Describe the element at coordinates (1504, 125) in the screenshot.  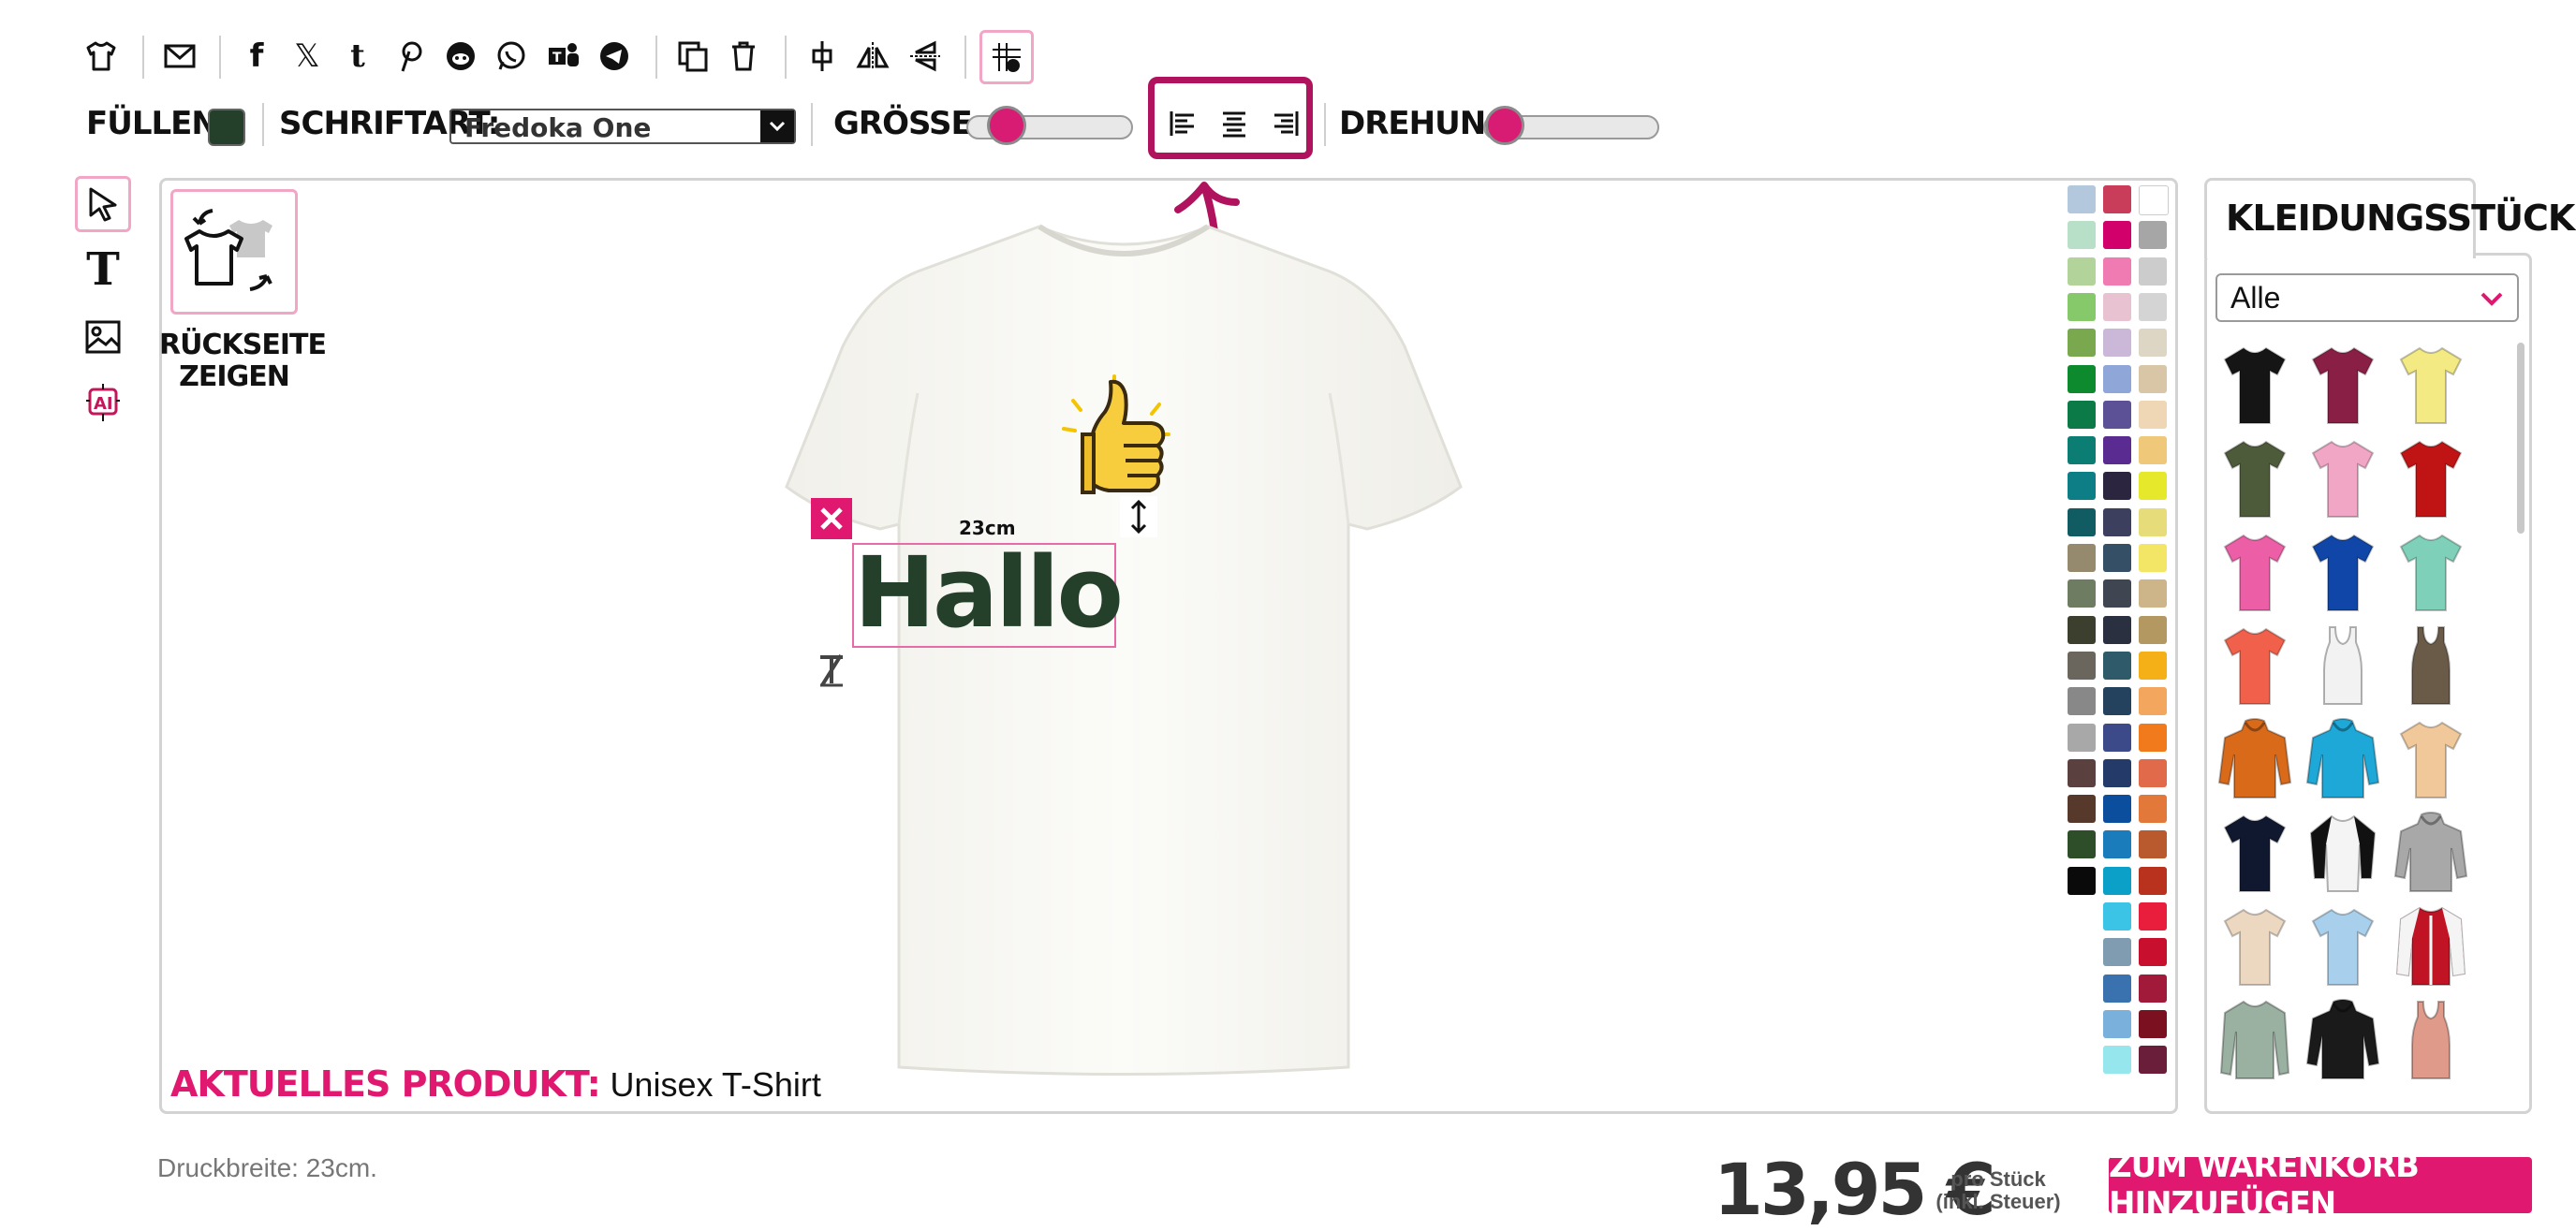
I see `rotation-slider-knob` at that location.